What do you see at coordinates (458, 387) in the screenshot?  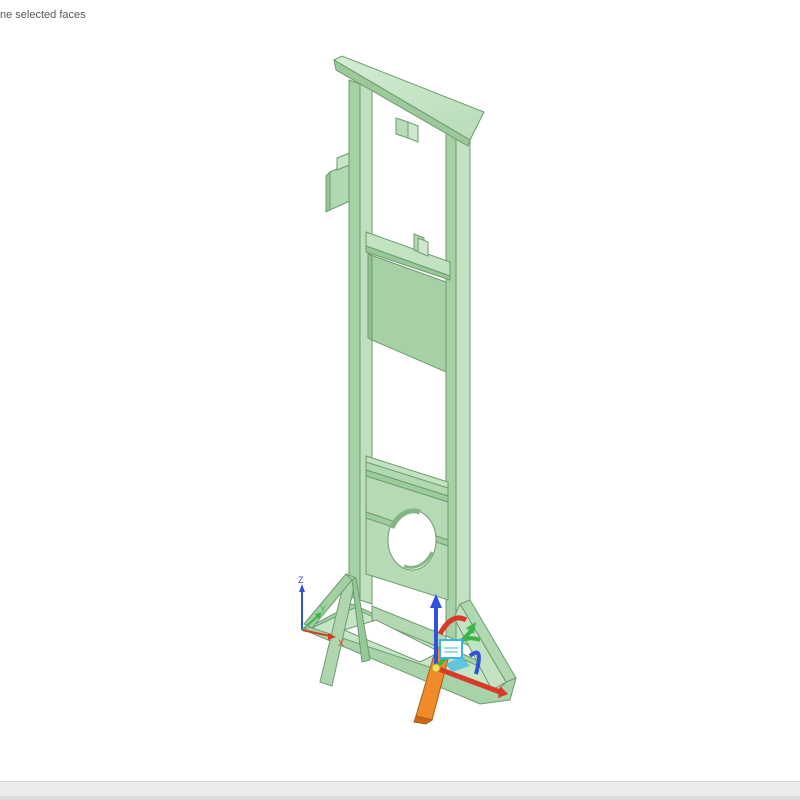 I see `right-post` at bounding box center [458, 387].